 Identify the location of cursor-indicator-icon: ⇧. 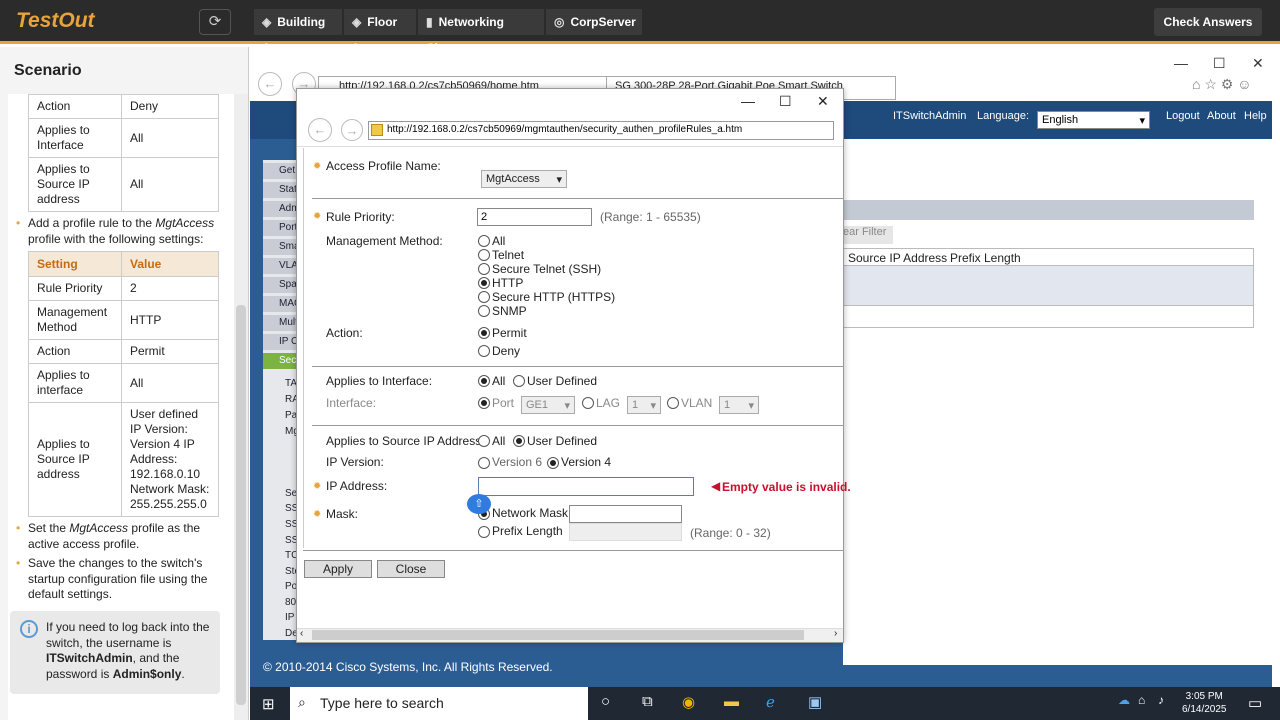
(479, 504).